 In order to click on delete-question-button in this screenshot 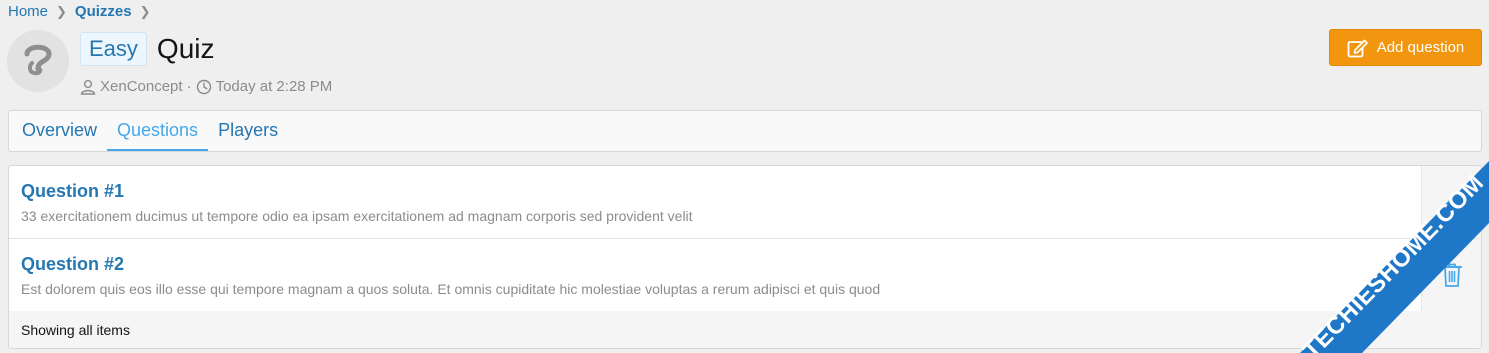, I will do `click(1451, 275)`.